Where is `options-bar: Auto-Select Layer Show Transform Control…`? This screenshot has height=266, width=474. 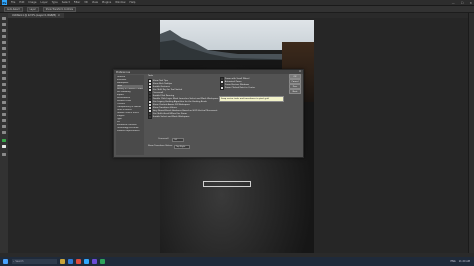 options-bar: Auto-Select Layer Show Transform Control… is located at coordinates (237, 9).